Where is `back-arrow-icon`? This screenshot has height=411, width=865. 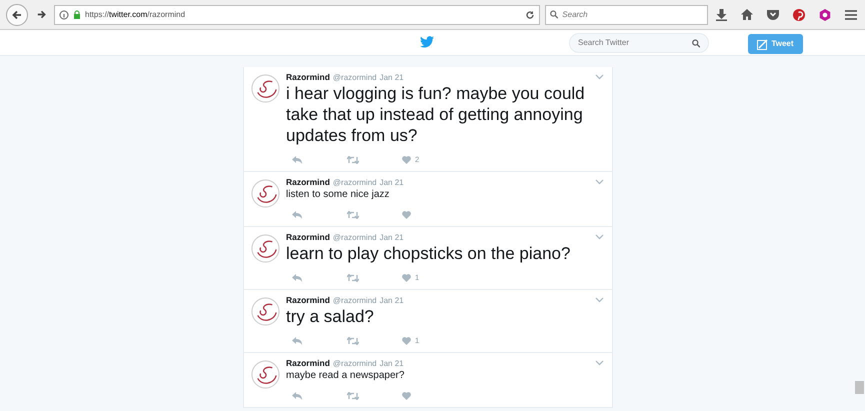 back-arrow-icon is located at coordinates (17, 14).